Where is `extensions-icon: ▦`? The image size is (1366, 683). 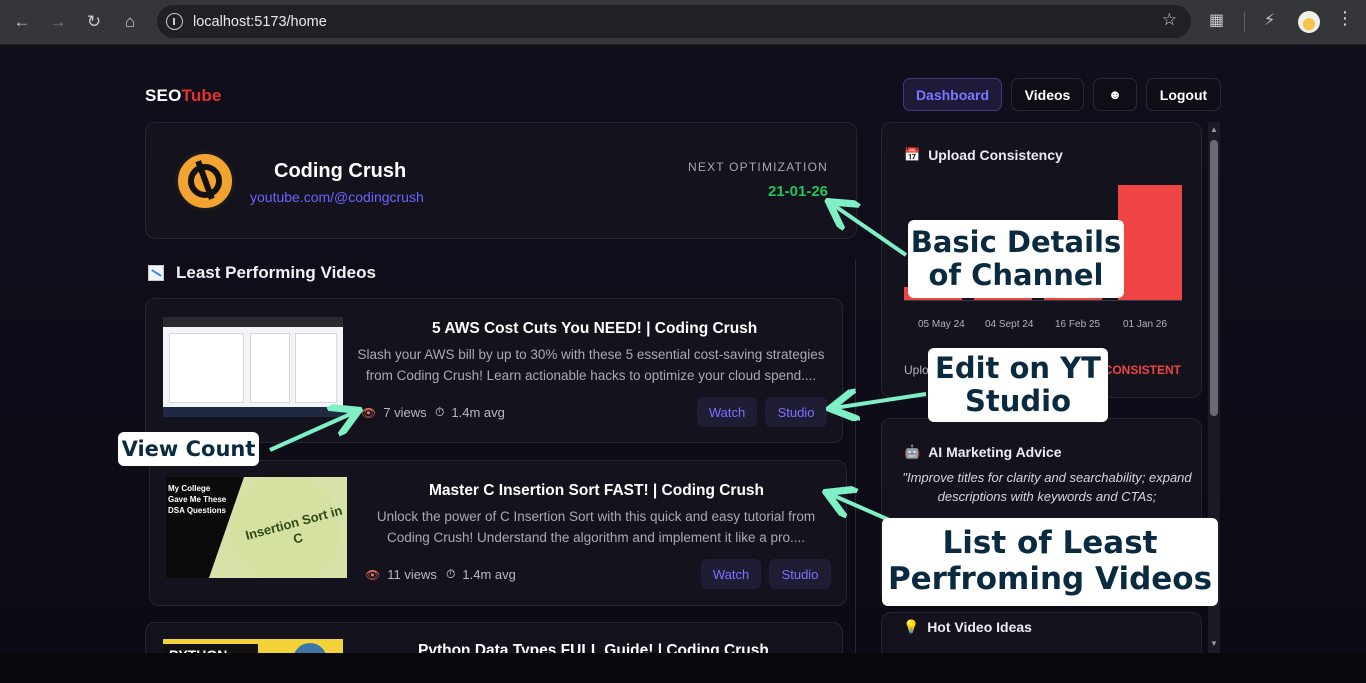
extensions-icon: ▦ is located at coordinates (1216, 20).